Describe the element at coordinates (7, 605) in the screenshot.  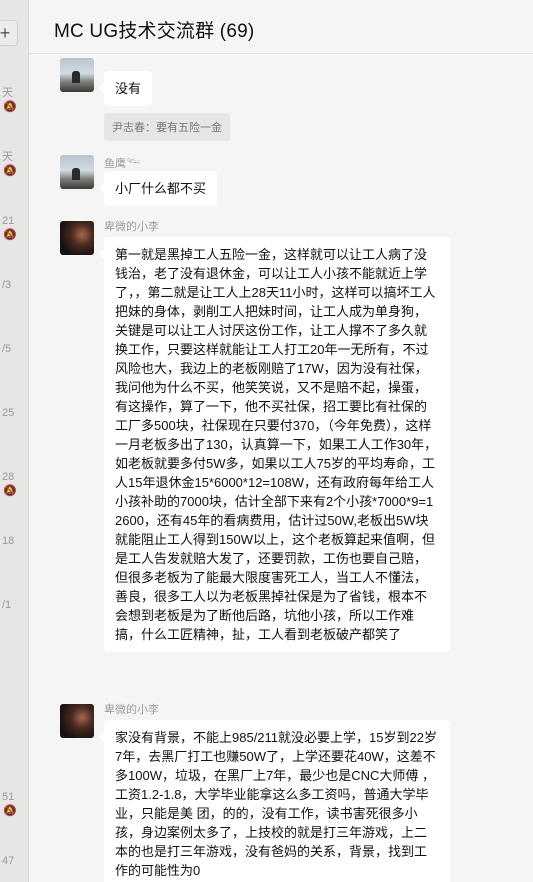
I see `conversation-time: /1` at that location.